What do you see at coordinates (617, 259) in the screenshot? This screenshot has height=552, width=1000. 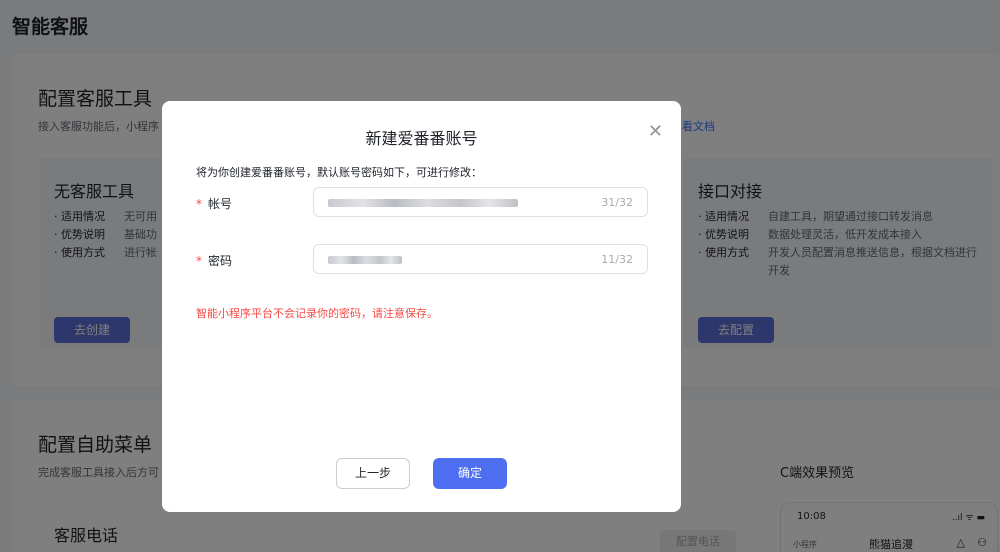 I see `password-char-count: 11/32` at bounding box center [617, 259].